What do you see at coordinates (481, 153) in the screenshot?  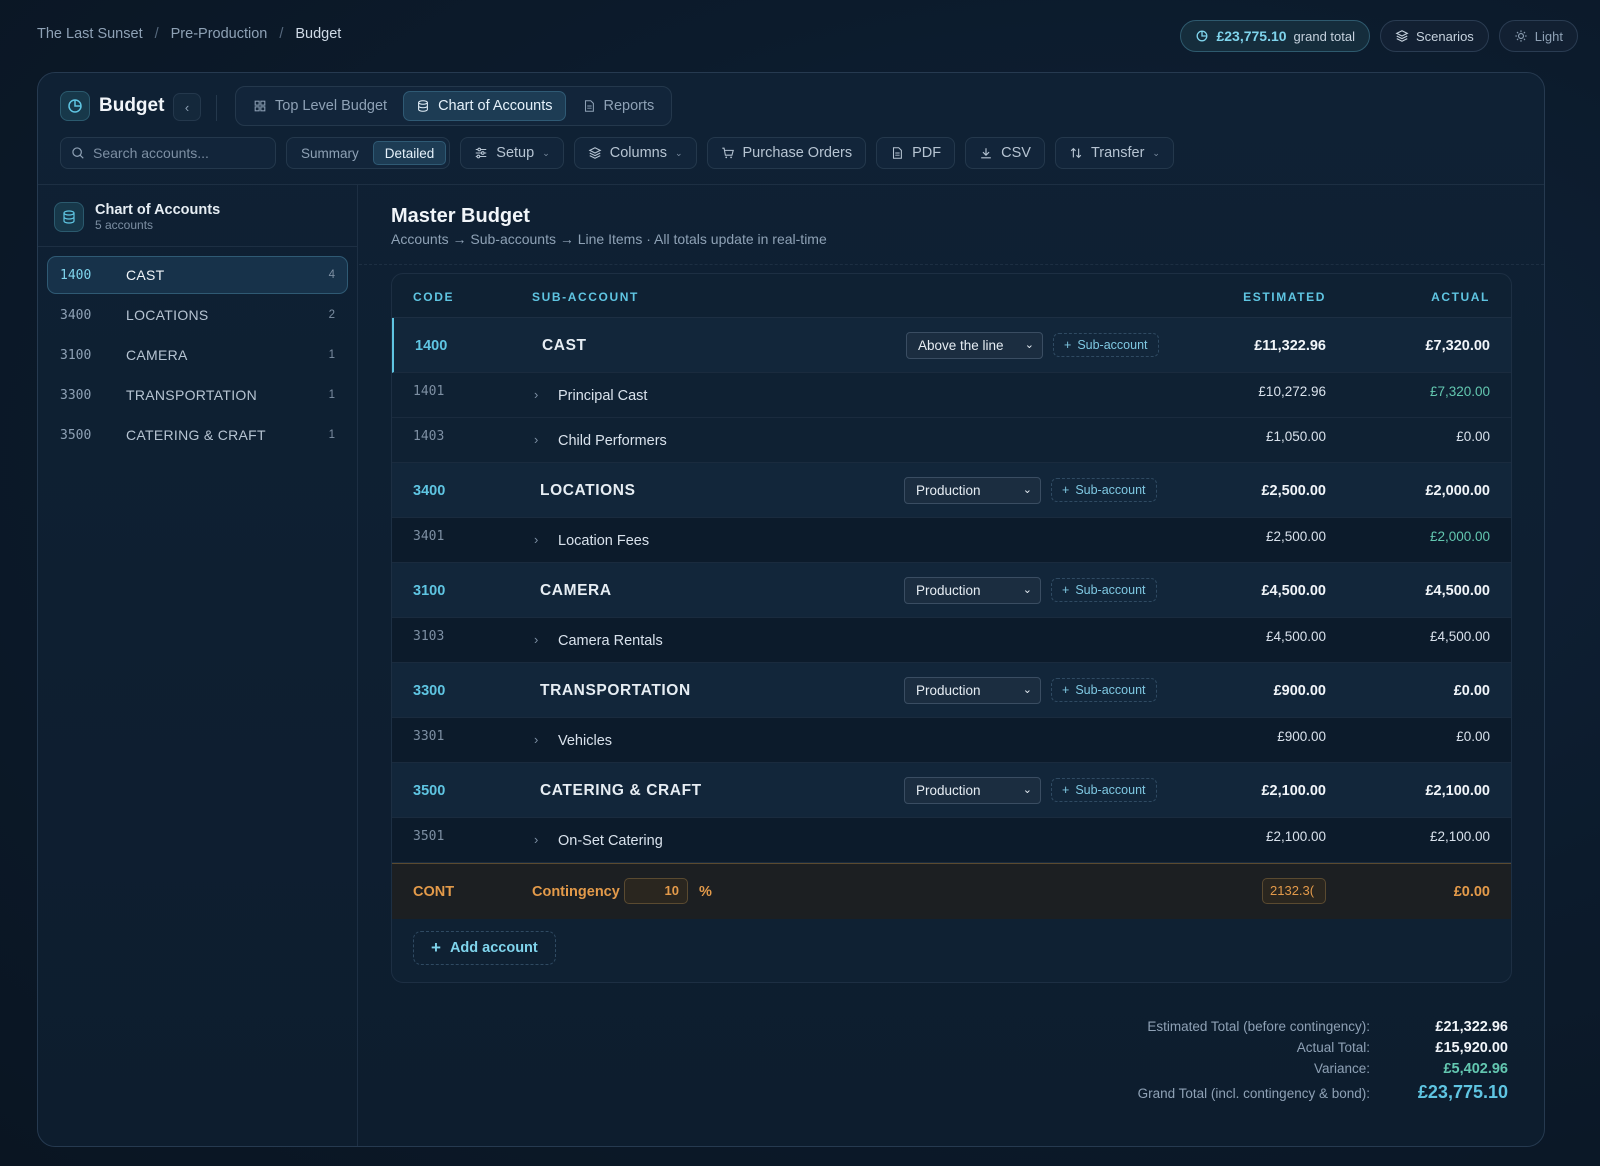 I see `sliders-icon` at bounding box center [481, 153].